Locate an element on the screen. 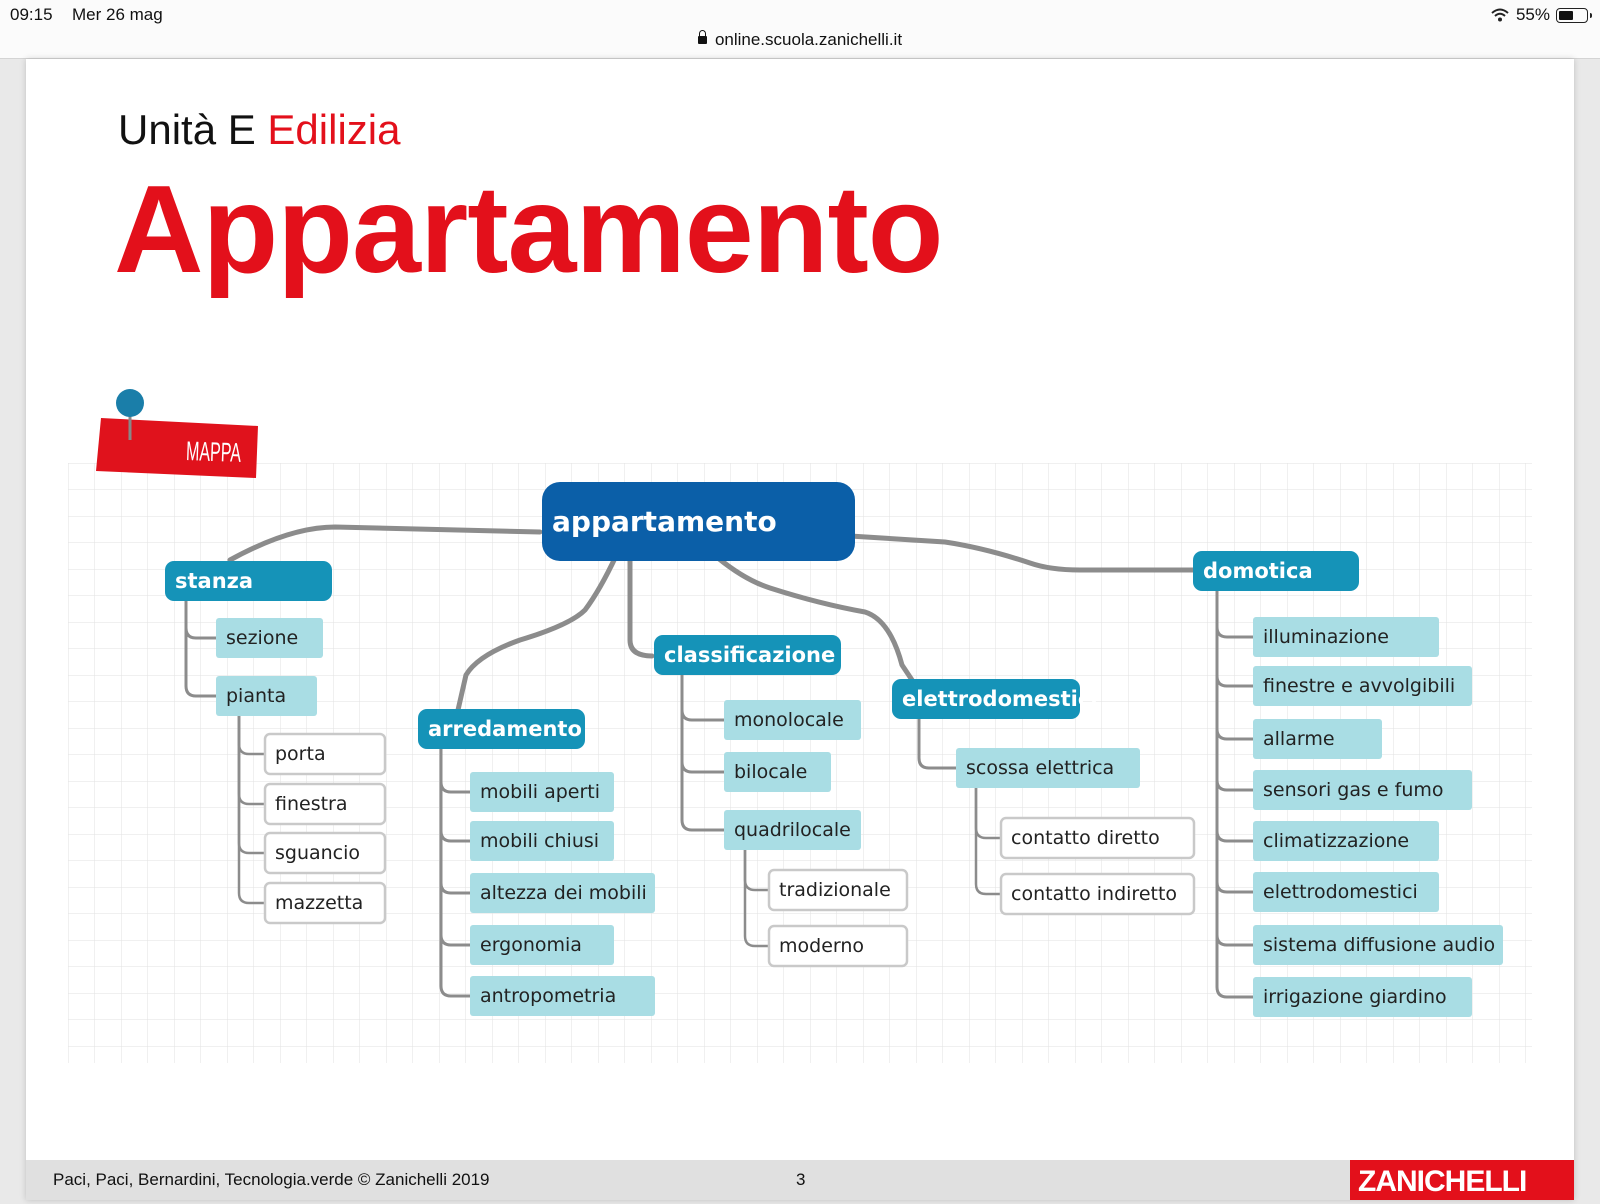 This screenshot has height=1204, width=1600. node-label: mobili aperti is located at coordinates (540, 792).